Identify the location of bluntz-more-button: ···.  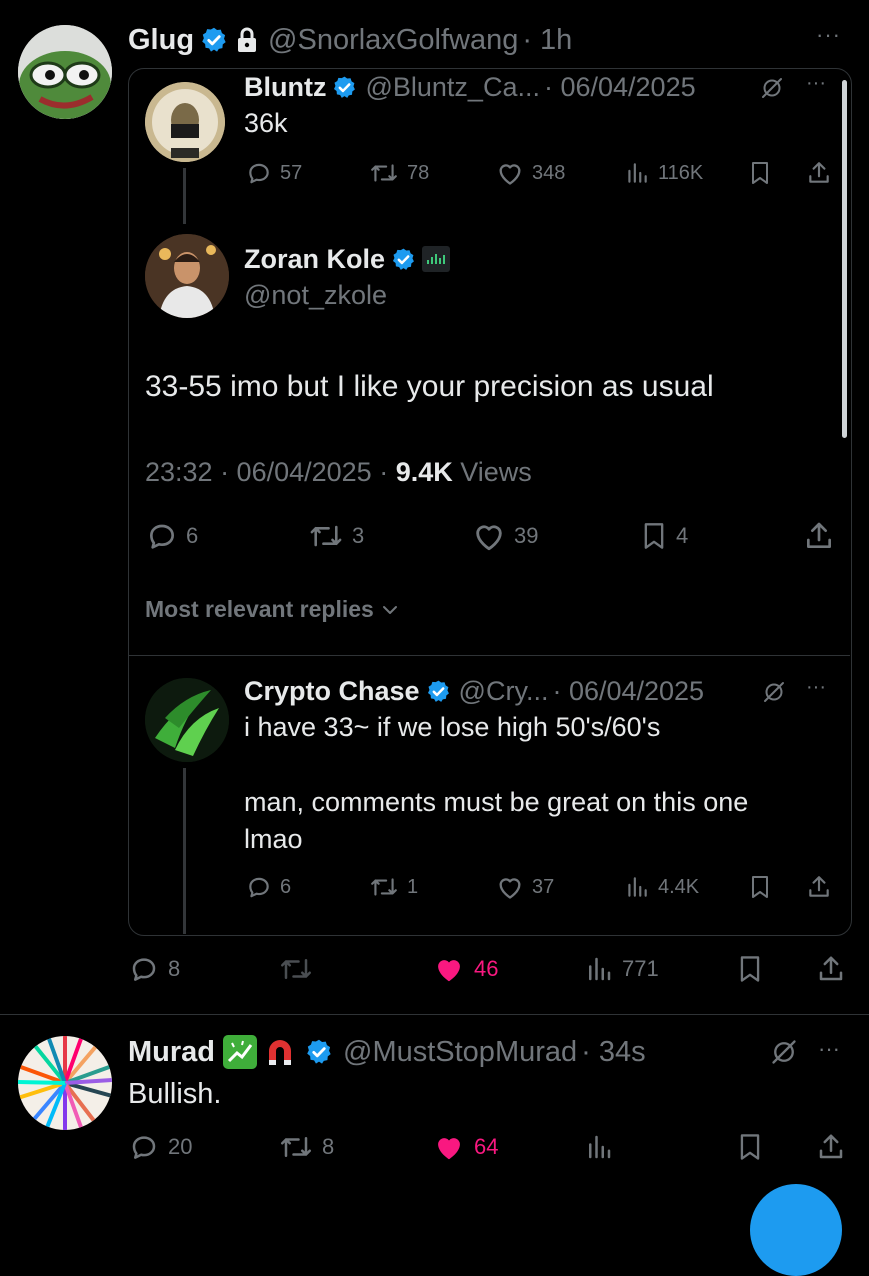
(816, 83).